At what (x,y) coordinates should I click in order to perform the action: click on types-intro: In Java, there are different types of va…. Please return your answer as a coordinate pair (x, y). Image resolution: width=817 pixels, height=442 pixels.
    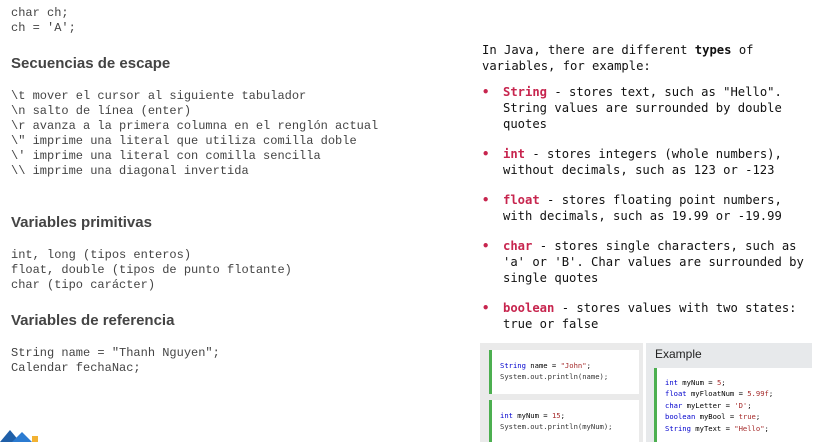
    Looking at the image, I should click on (647, 58).